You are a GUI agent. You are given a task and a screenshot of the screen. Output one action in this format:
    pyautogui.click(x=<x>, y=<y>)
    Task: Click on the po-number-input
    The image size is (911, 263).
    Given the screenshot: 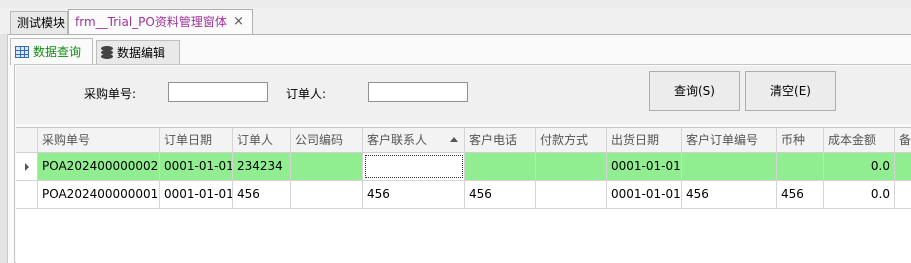 What is the action you would take?
    pyautogui.click(x=218, y=92)
    